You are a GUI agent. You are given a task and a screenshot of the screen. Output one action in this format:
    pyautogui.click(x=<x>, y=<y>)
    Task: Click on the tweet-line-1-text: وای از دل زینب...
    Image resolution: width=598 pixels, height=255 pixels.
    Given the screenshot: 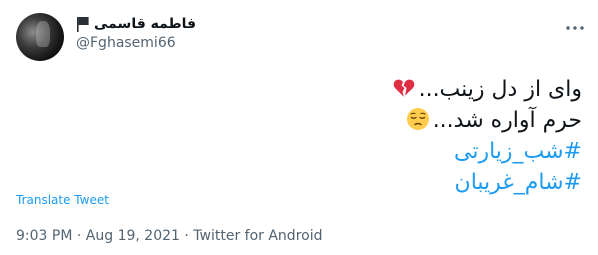 What is the action you would take?
    pyautogui.click(x=500, y=89)
    